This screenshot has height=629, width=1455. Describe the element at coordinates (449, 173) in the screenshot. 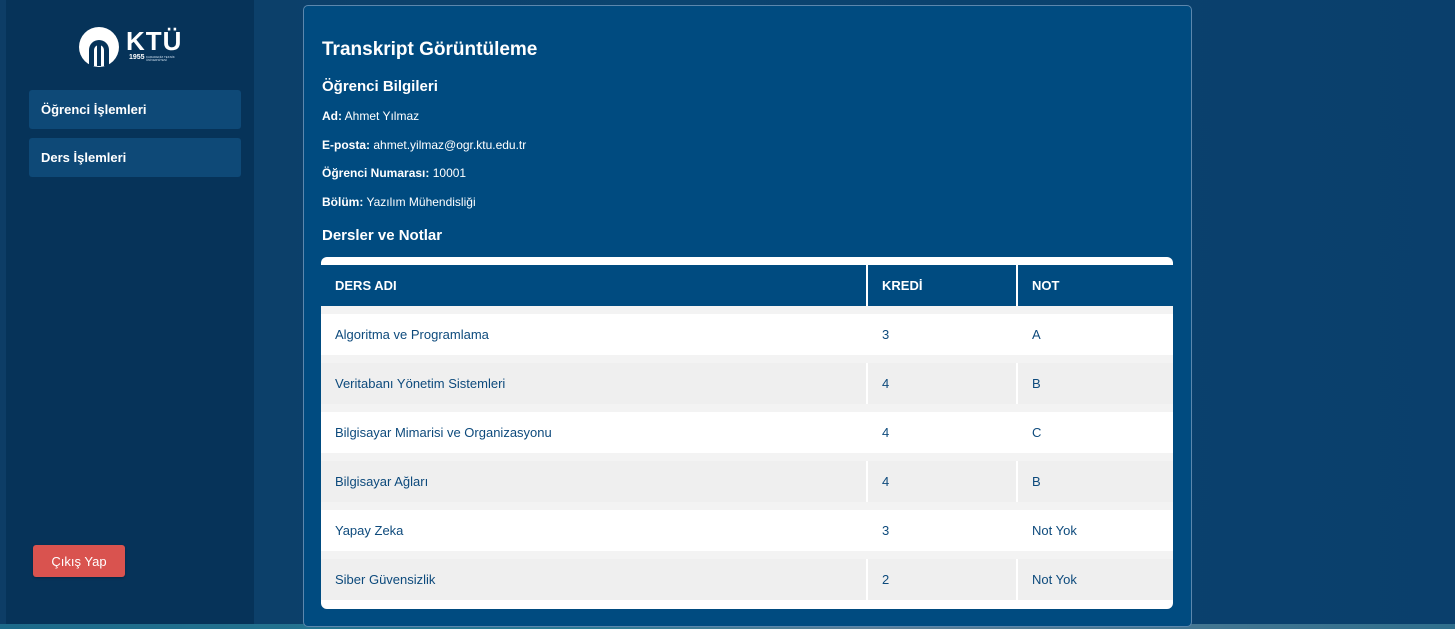

I see `student-number: 10001` at that location.